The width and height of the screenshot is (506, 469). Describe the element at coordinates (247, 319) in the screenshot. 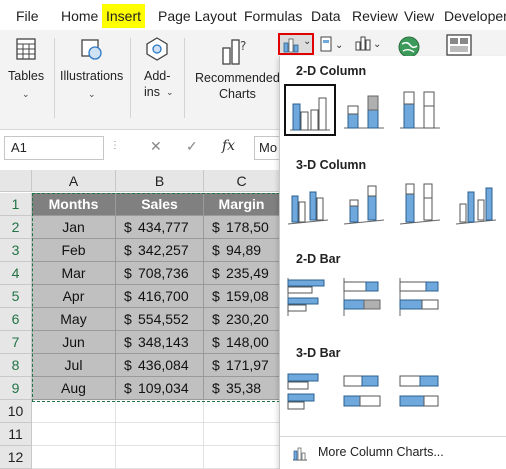

I see `margin-value: 230,20` at that location.